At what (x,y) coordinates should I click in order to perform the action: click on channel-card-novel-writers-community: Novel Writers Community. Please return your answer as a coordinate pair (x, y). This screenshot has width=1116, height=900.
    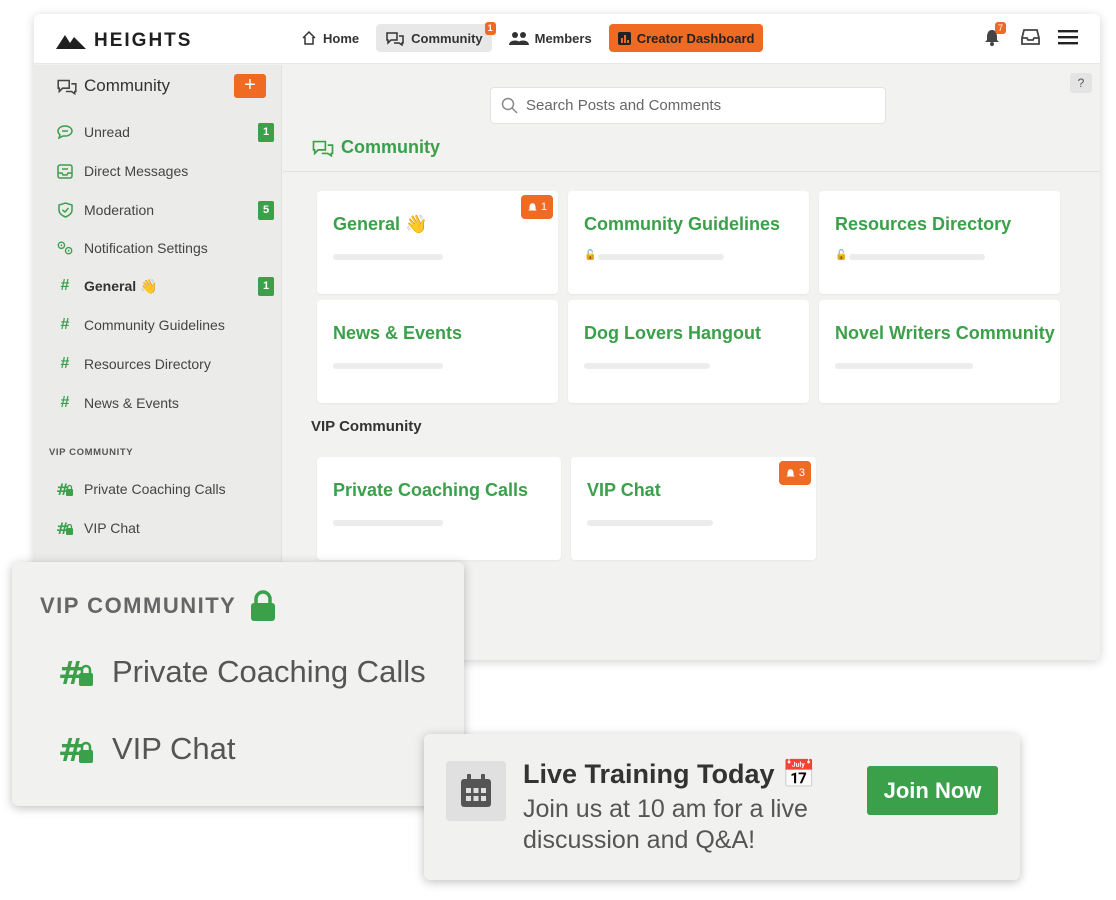
    Looking at the image, I should click on (939, 351).